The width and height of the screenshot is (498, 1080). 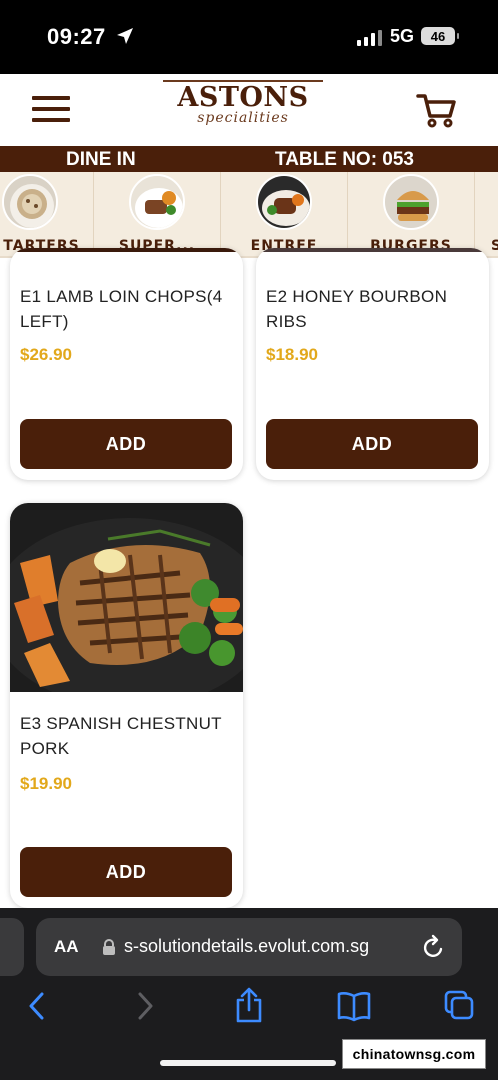 I want to click on battery-icon: 46, so click(x=440, y=36).